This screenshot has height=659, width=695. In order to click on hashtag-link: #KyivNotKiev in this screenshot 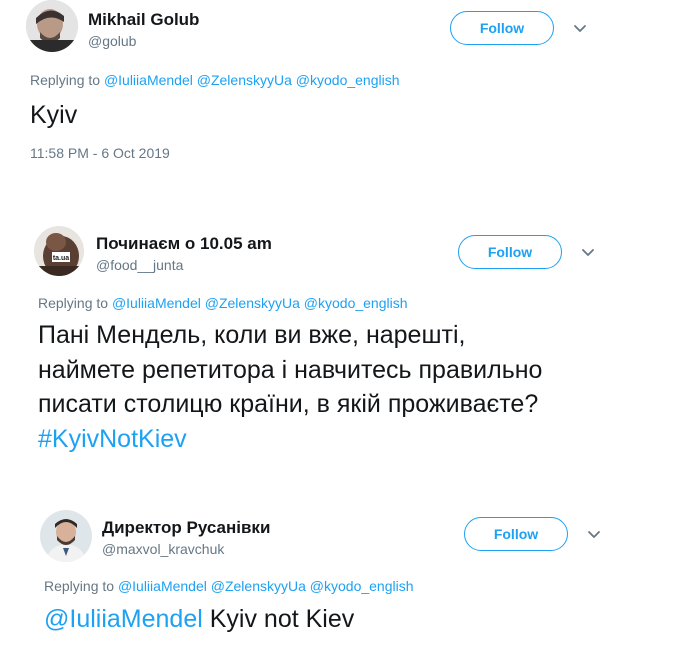, I will do `click(328, 439)`.